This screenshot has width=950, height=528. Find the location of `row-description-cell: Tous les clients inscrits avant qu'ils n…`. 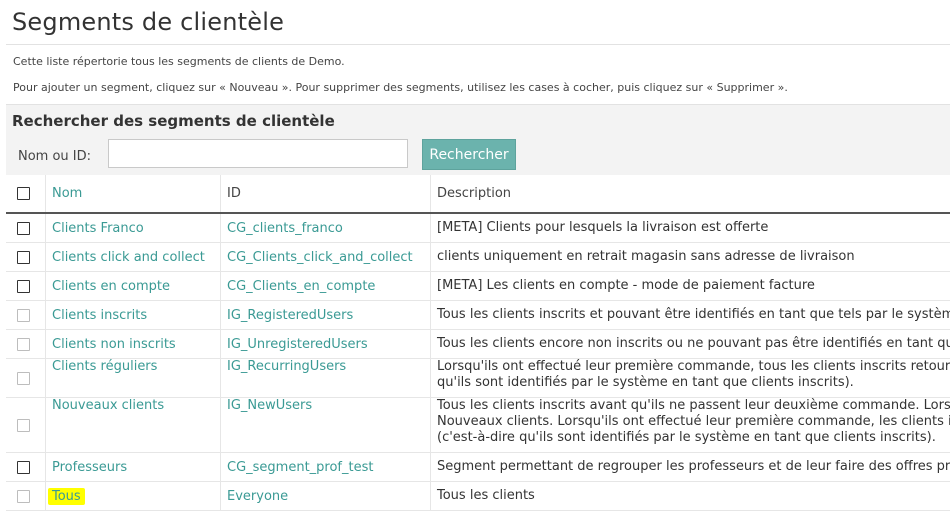

row-description-cell: Tous les clients inscrits avant qu'ils n… is located at coordinates (690, 425).